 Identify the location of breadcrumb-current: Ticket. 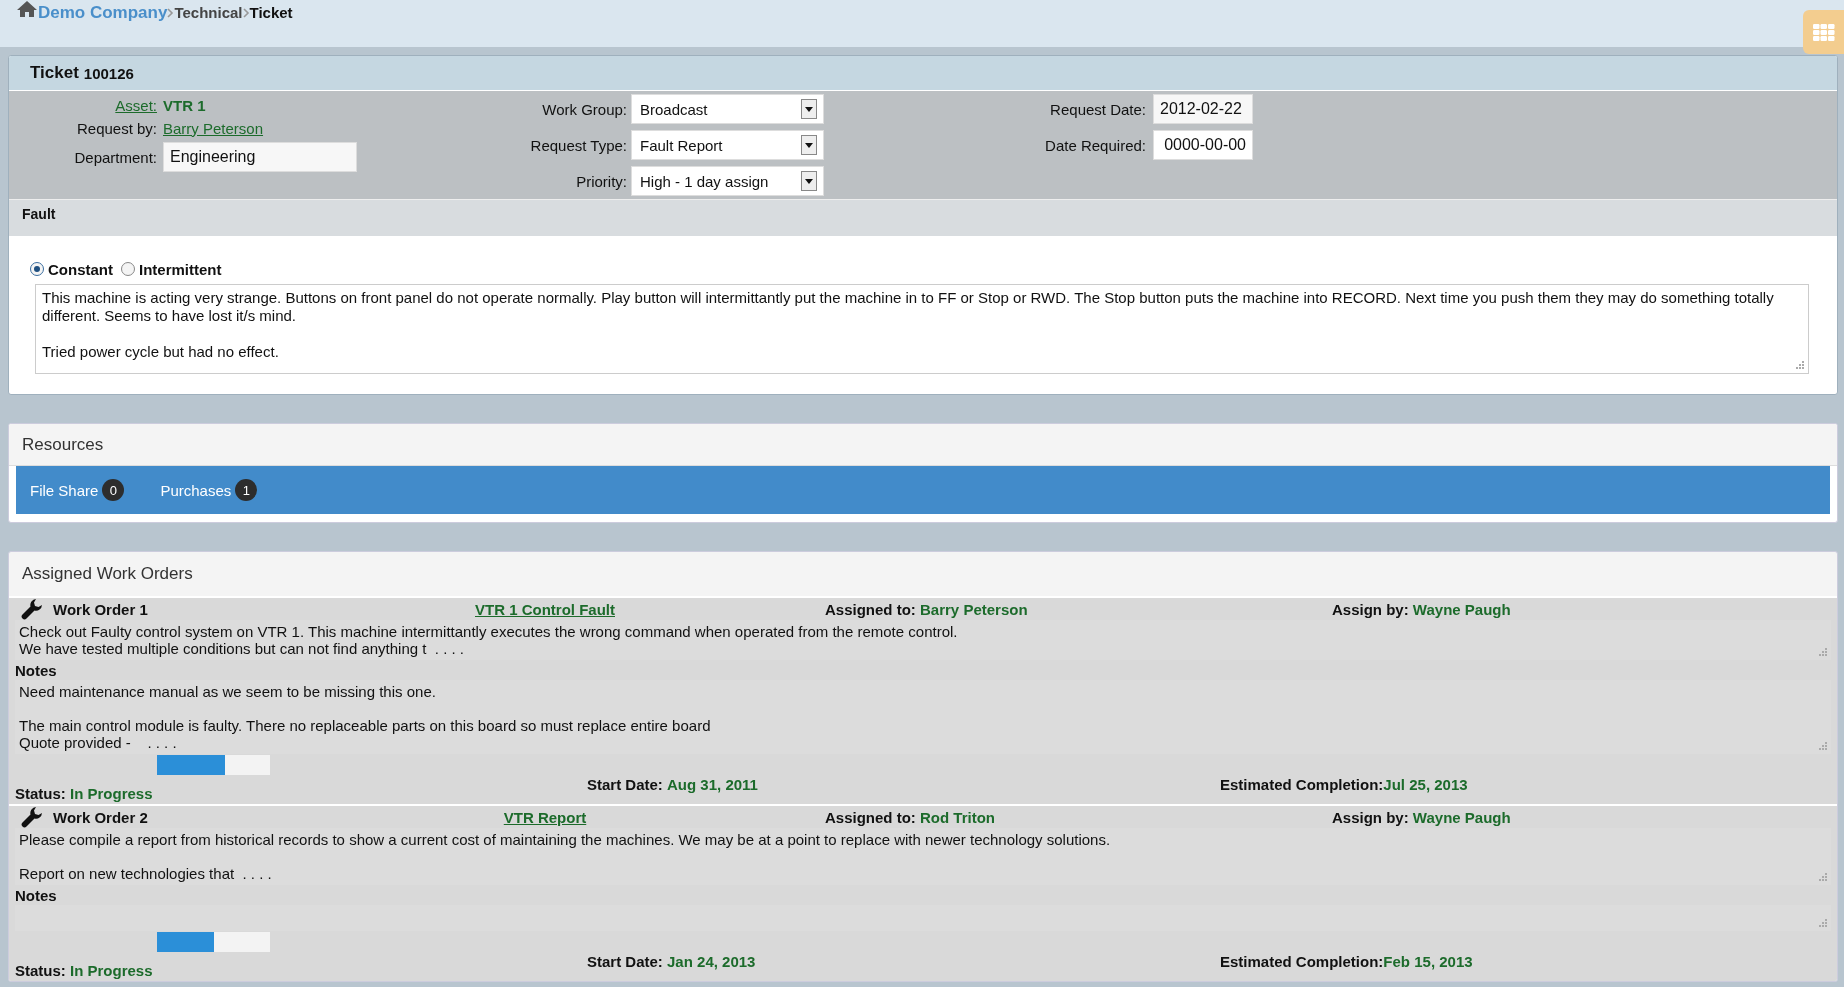
(271, 12).